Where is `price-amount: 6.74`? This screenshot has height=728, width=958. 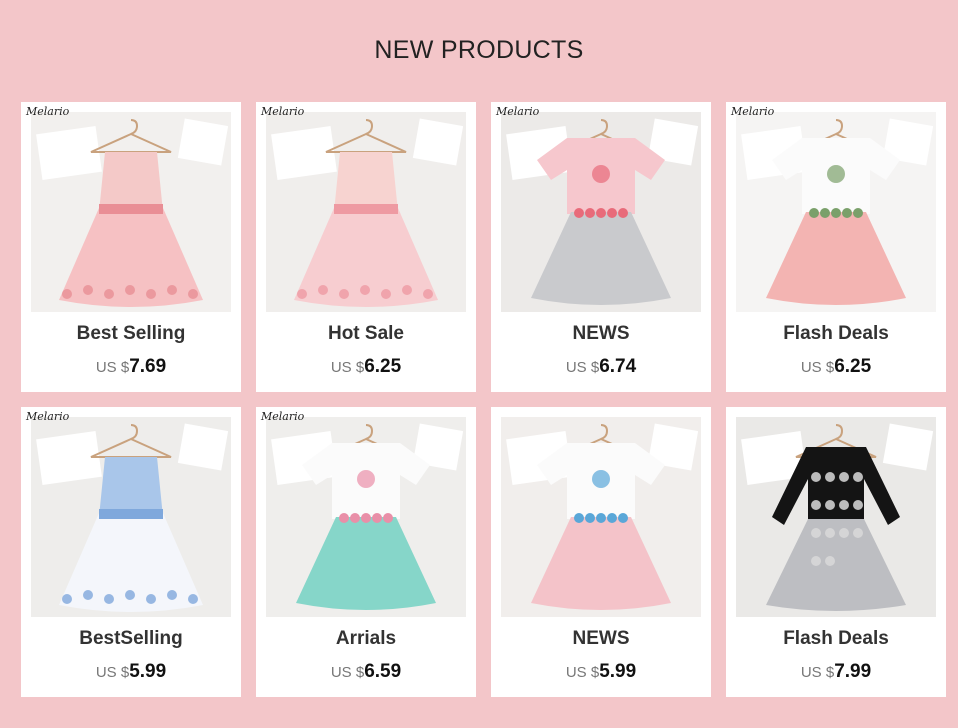 price-amount: 6.74 is located at coordinates (618, 366).